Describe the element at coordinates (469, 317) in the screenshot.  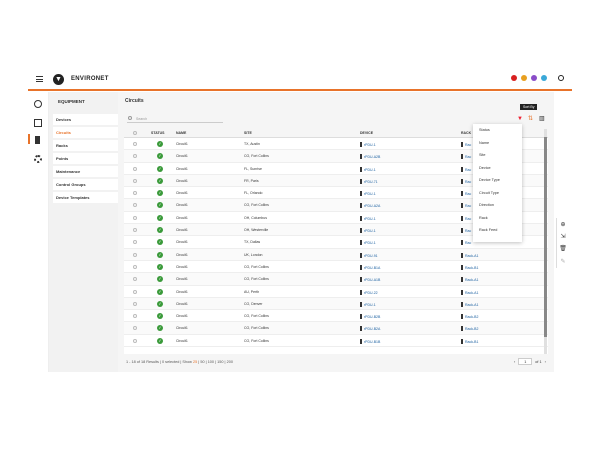
I see `rack-link: Rack-B2` at that location.